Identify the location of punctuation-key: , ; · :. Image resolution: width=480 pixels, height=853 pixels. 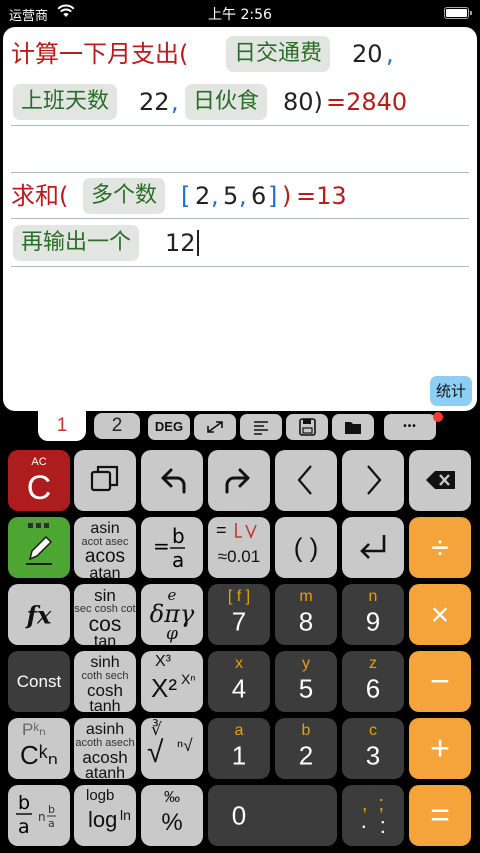
(373, 815).